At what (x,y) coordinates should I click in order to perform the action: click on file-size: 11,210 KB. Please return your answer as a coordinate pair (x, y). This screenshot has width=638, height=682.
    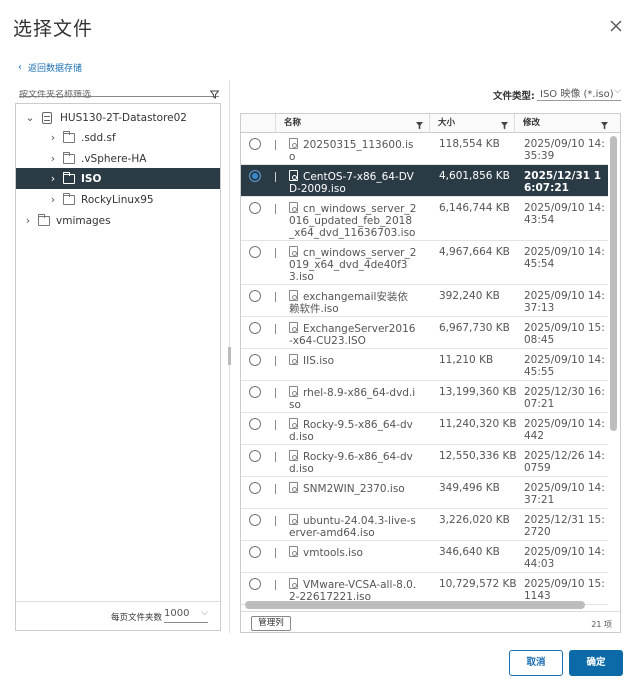
    Looking at the image, I should click on (466, 360).